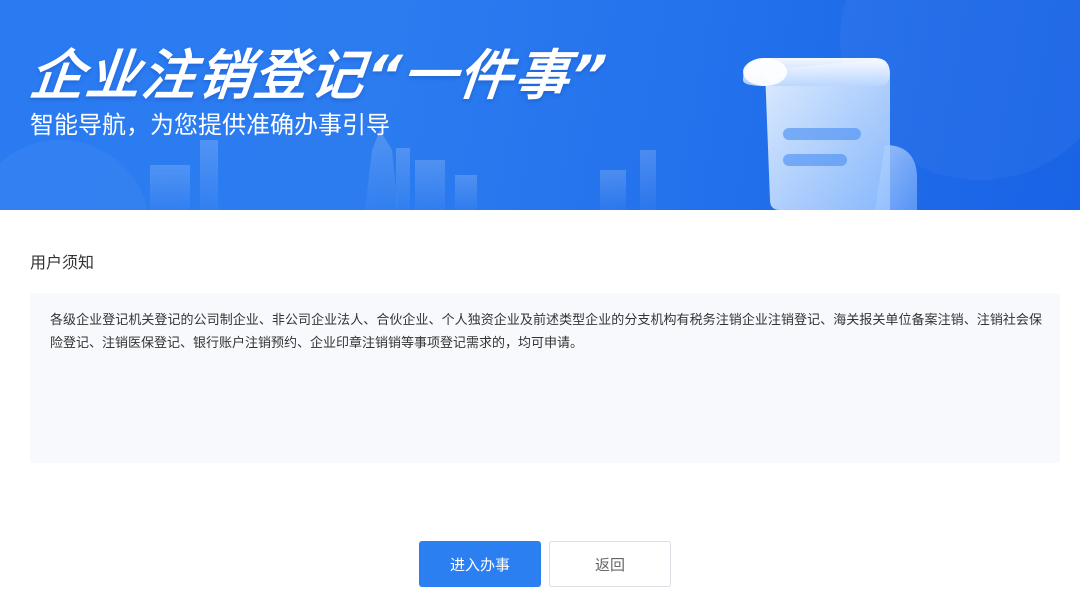 This screenshot has height=608, width=1080. Describe the element at coordinates (62, 262) in the screenshot. I see `user-notice-heading: 用户须知` at that location.